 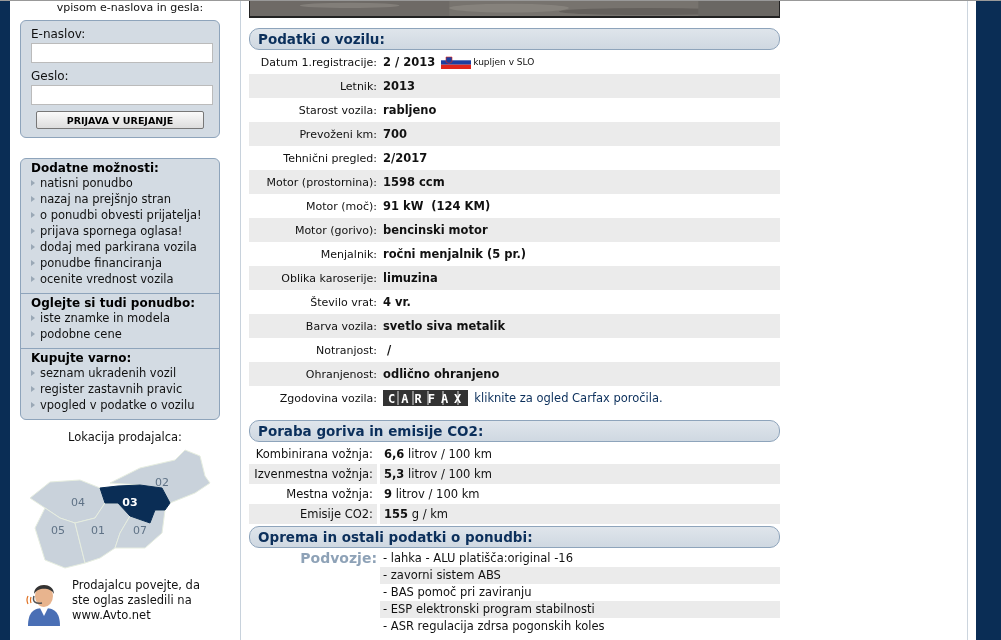 I want to click on menu-link: natisni ponudbo, so click(x=86, y=183).